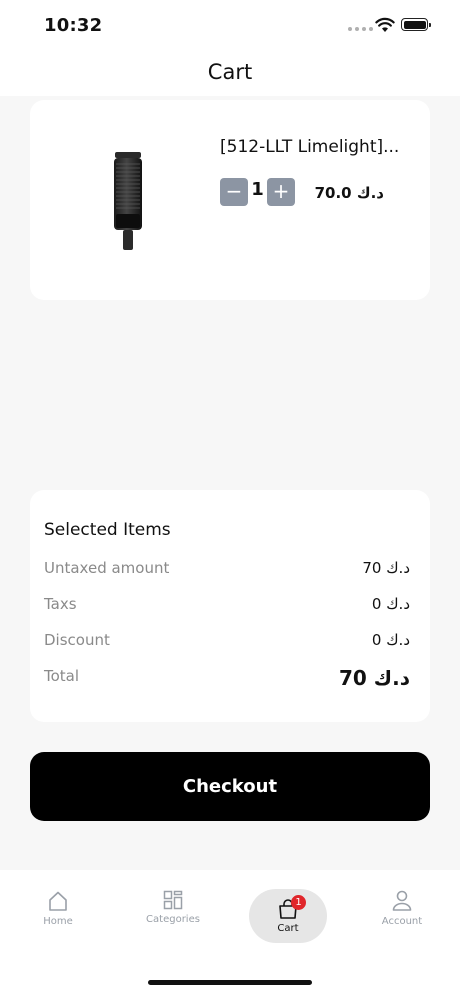 The height and width of the screenshot is (995, 460). Describe the element at coordinates (230, 72) in the screenshot. I see `page-title: Cart` at that location.